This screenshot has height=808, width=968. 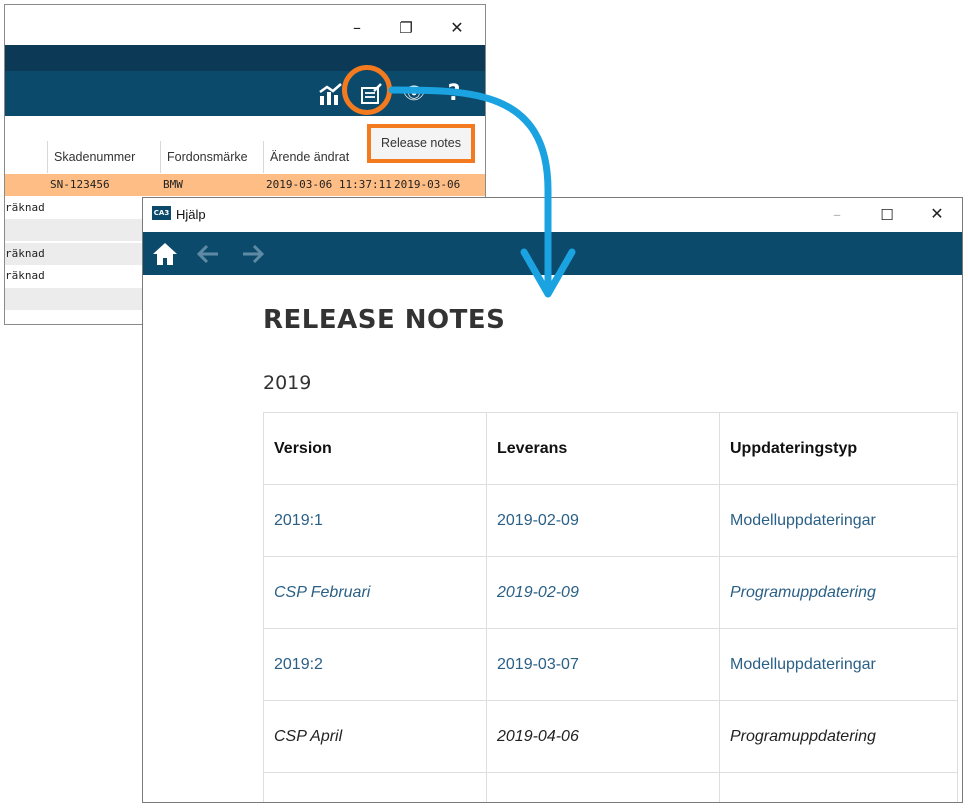 I want to click on table-header-row: Version Leverans Uppdateringstyp, so click(x=610, y=448).